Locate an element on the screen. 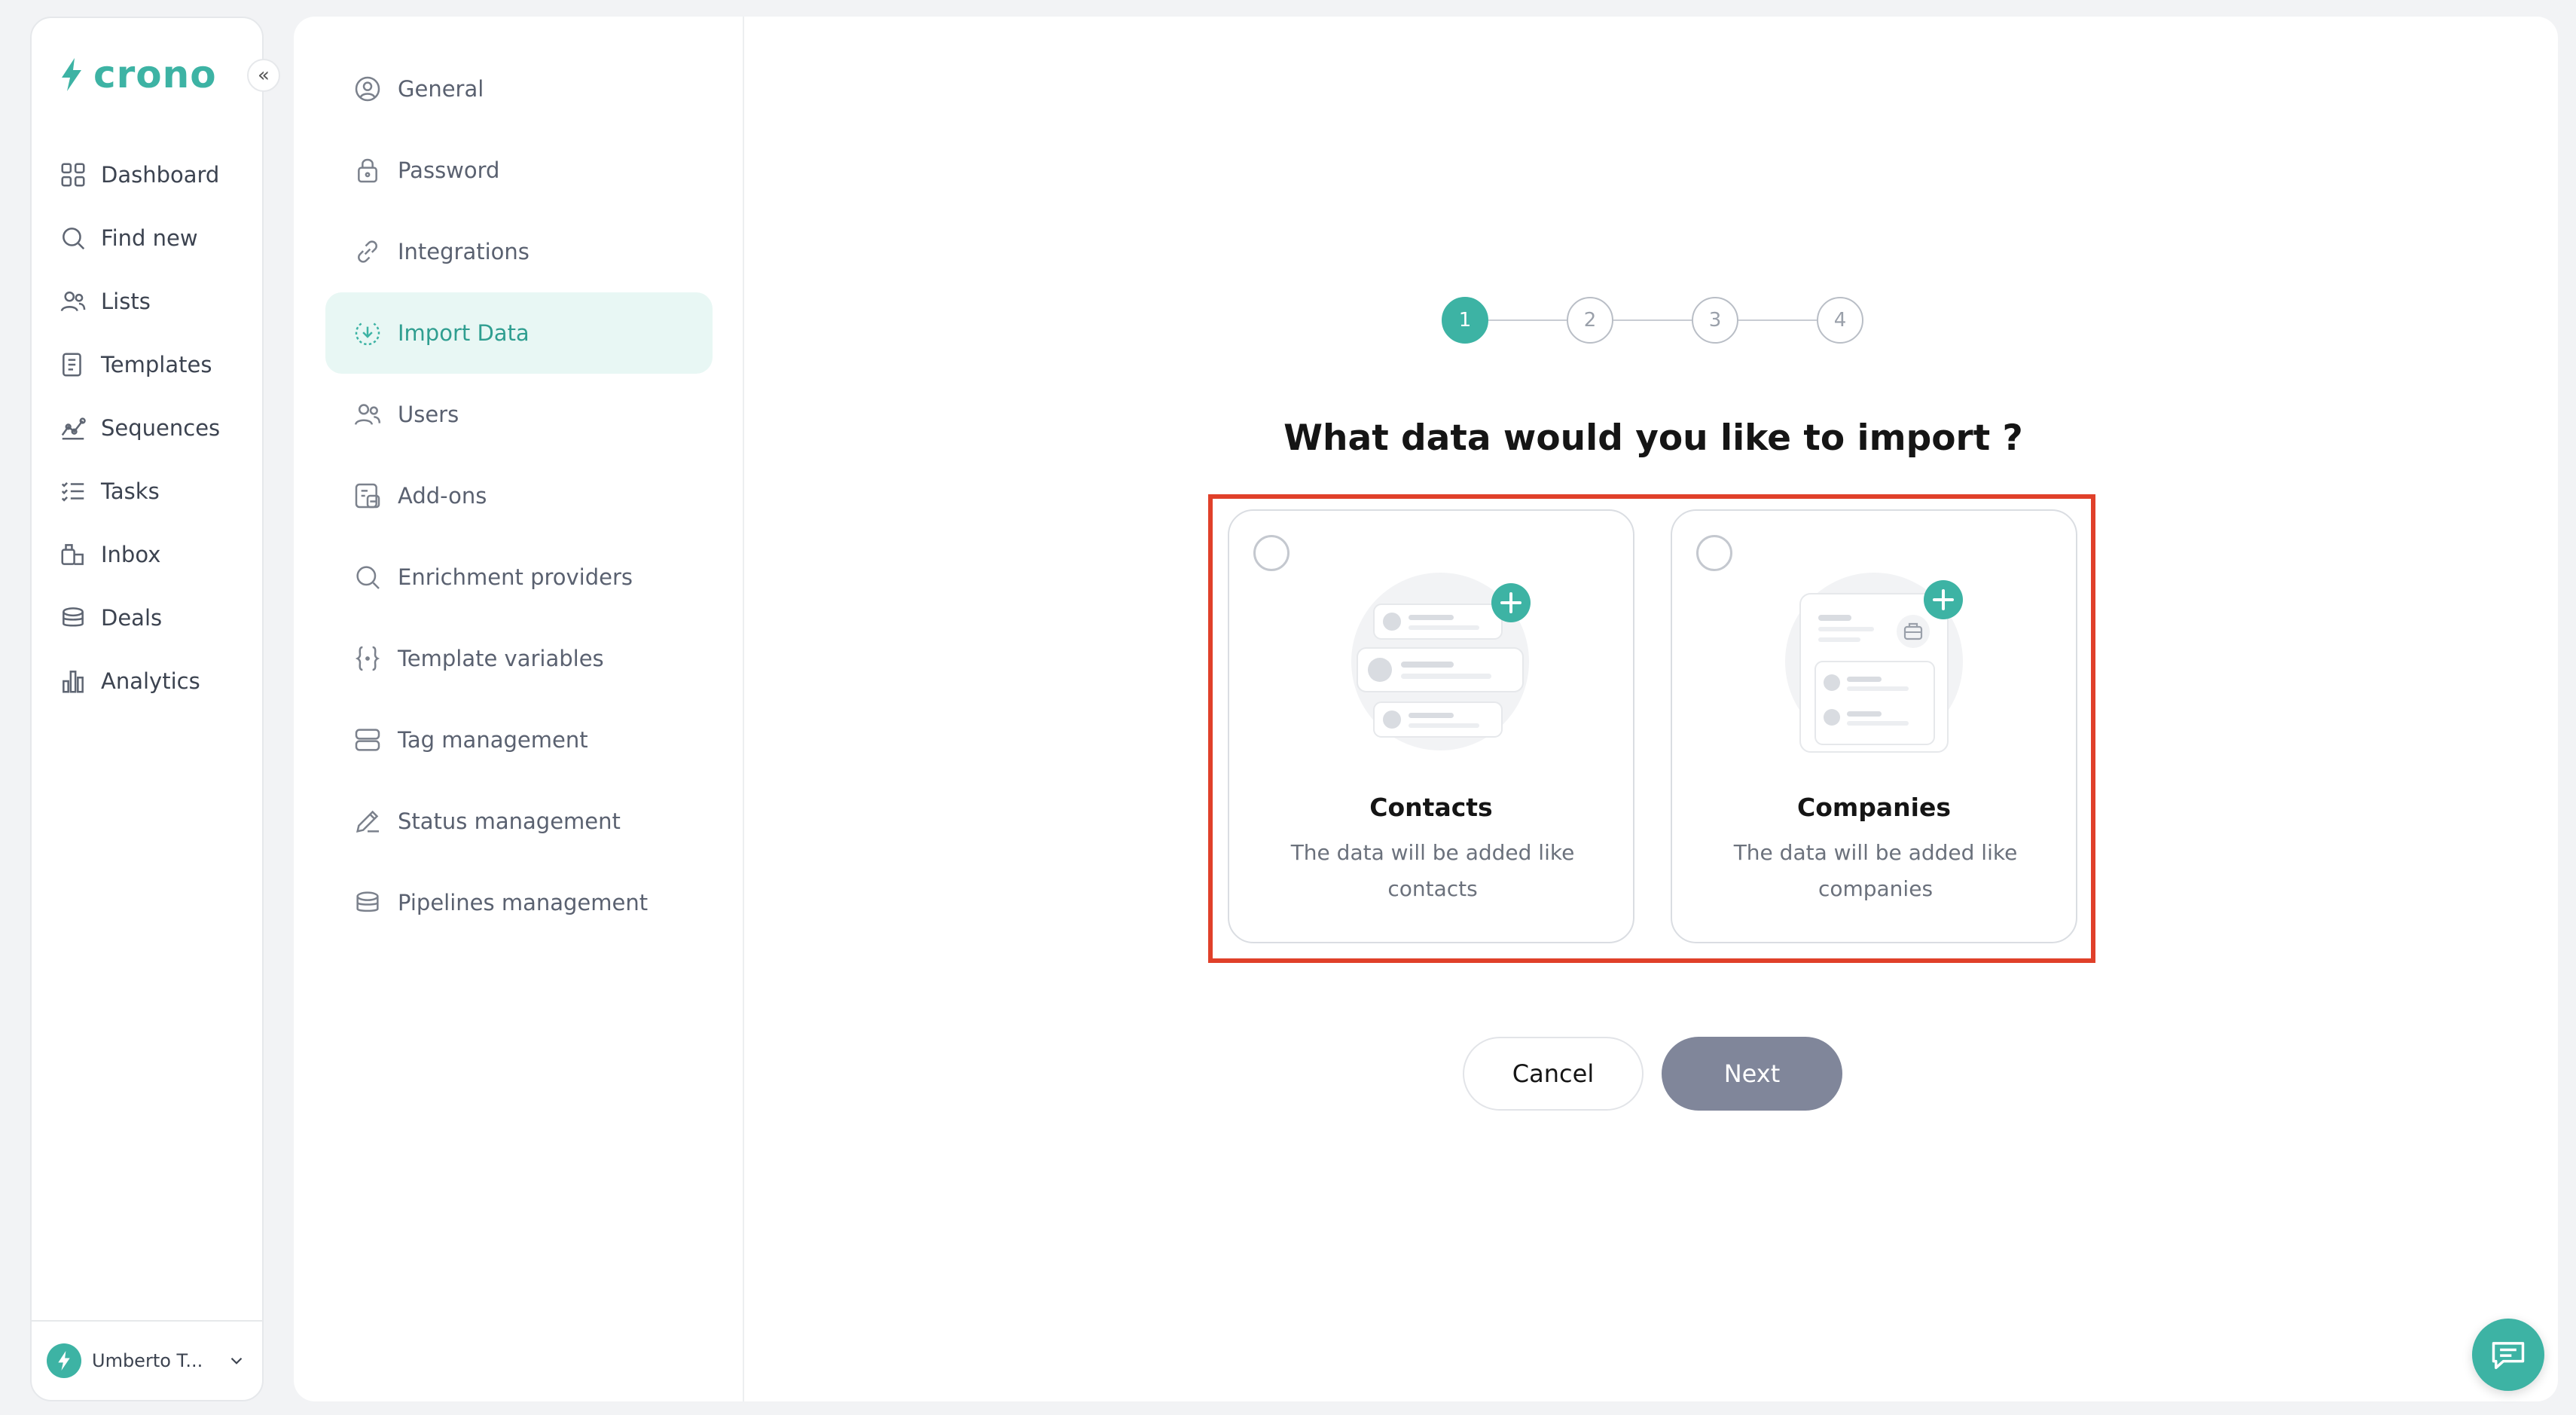 The image size is (2576, 1415). next-button: Next is located at coordinates (1752, 1074).